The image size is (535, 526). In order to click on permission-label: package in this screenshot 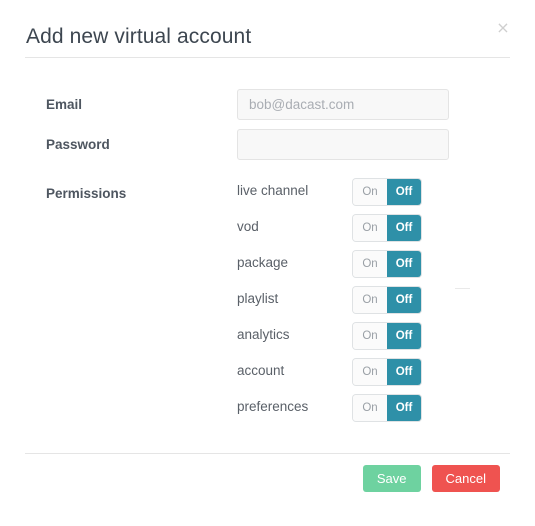, I will do `click(263, 262)`.